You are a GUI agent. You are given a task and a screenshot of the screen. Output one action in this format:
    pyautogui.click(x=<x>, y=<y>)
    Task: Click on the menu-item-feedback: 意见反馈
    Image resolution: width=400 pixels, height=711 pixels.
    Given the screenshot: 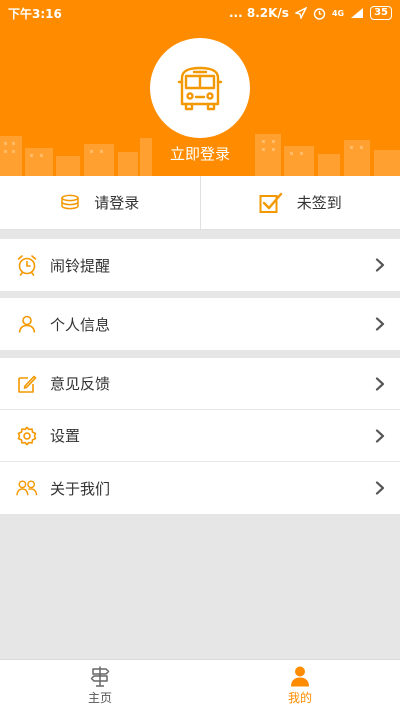 What is the action you would take?
    pyautogui.click(x=200, y=384)
    